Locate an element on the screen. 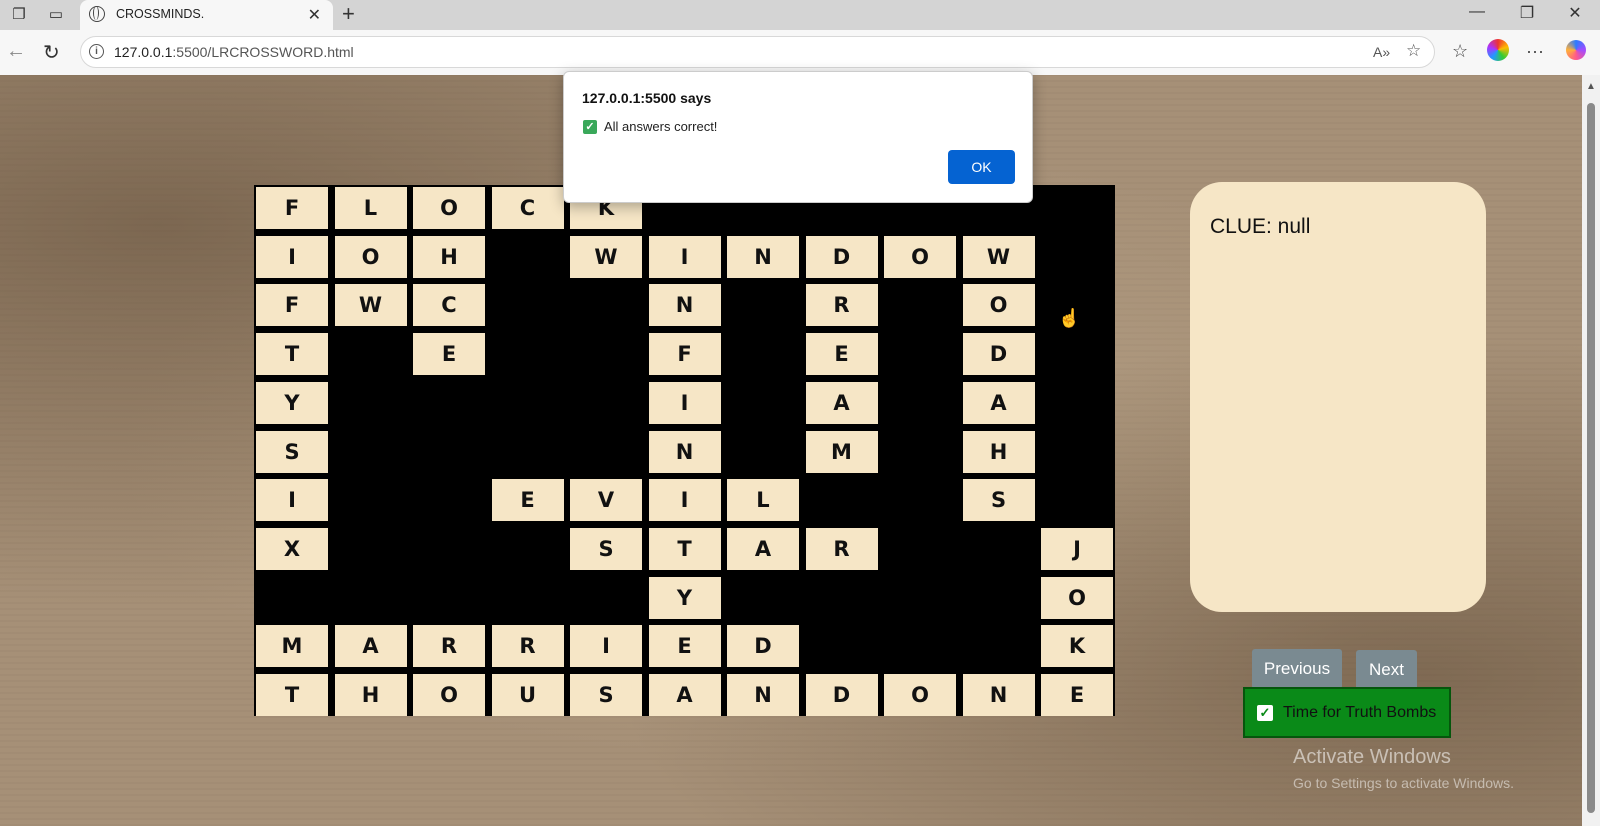 Image resolution: width=1600 pixels, height=826 pixels. new-tab-icon: + is located at coordinates (348, 14).